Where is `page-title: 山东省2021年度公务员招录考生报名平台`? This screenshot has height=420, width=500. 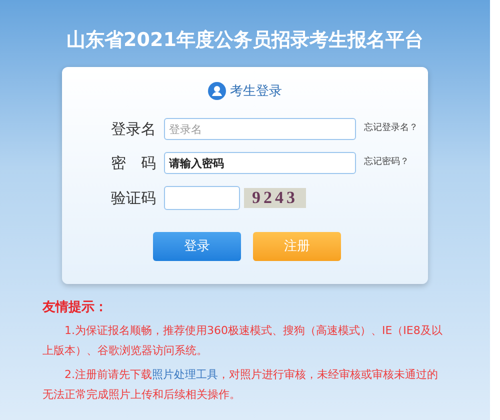 page-title: 山东省2021年度公务员招录考生报名平台 is located at coordinates (245, 40).